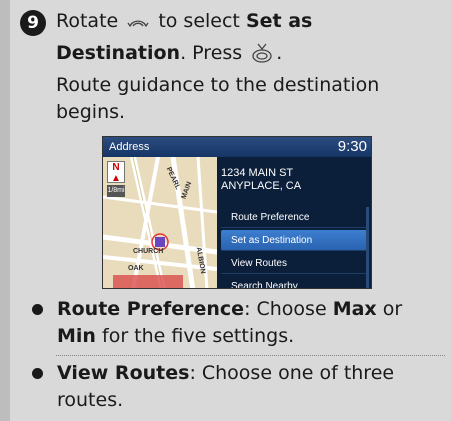 The height and width of the screenshot is (421, 451). What do you see at coordinates (367, 247) in the screenshot?
I see `menu-scrollbar` at bounding box center [367, 247].